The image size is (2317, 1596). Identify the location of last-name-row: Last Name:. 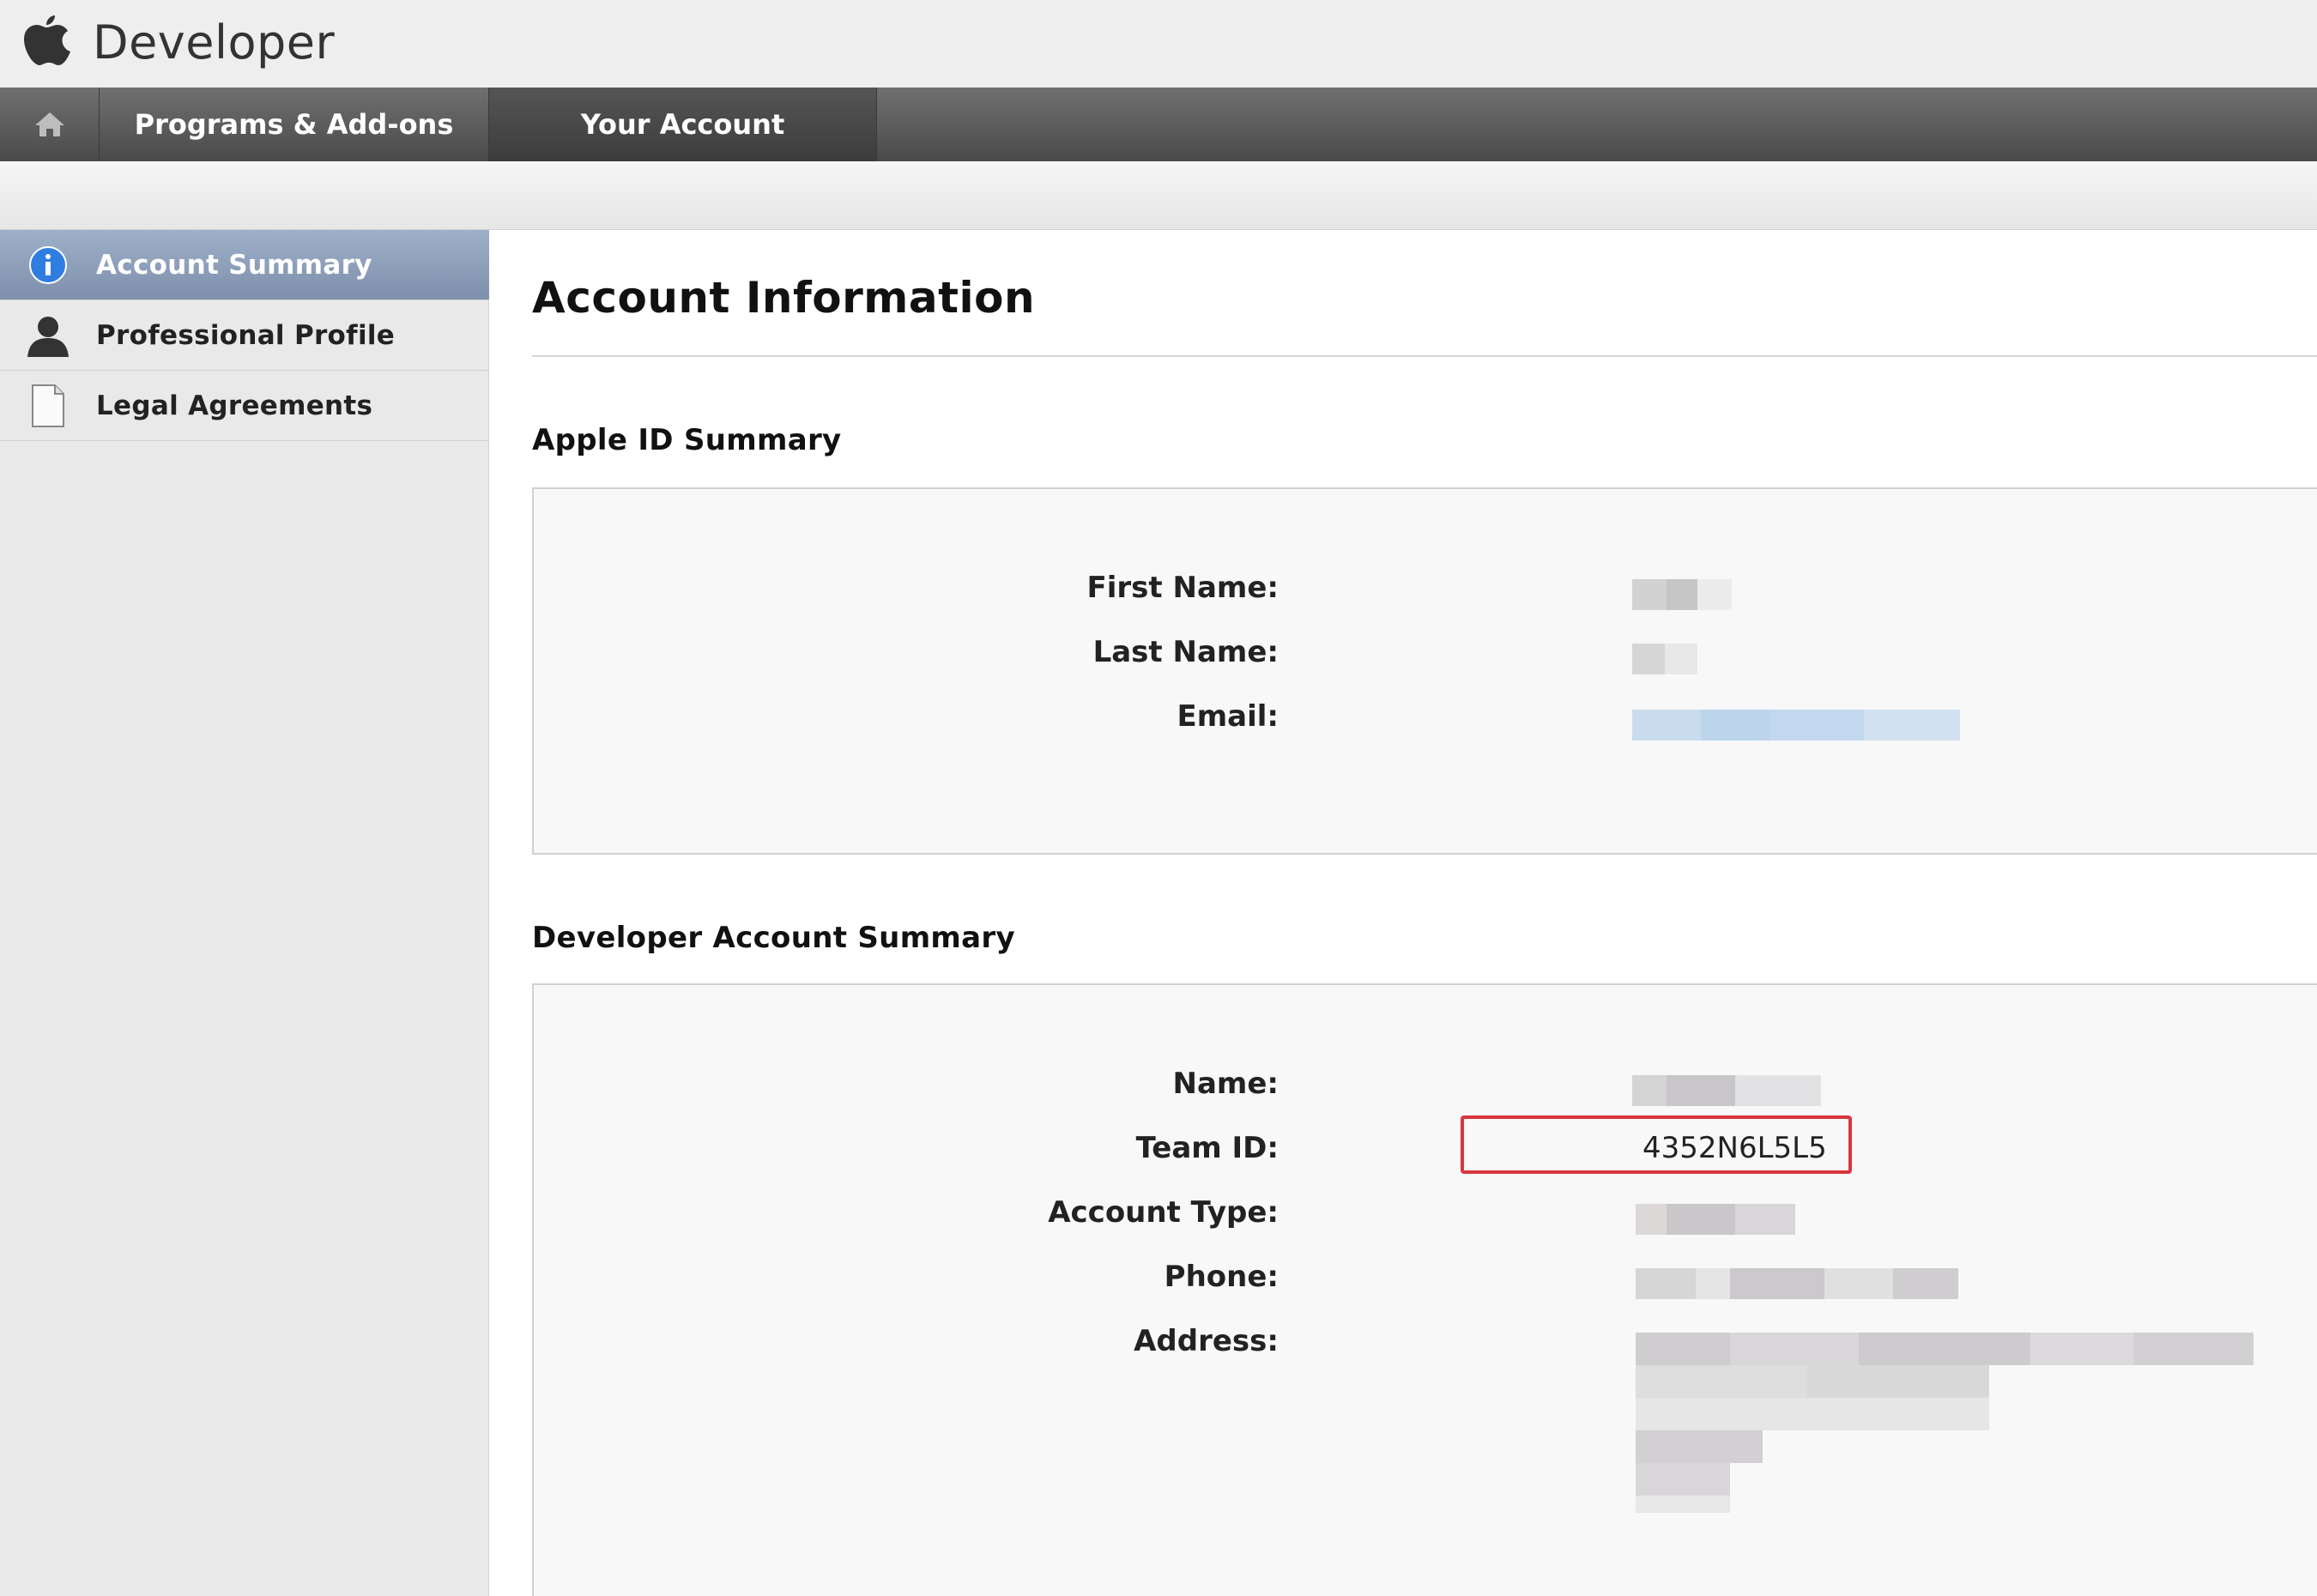
(1425, 652).